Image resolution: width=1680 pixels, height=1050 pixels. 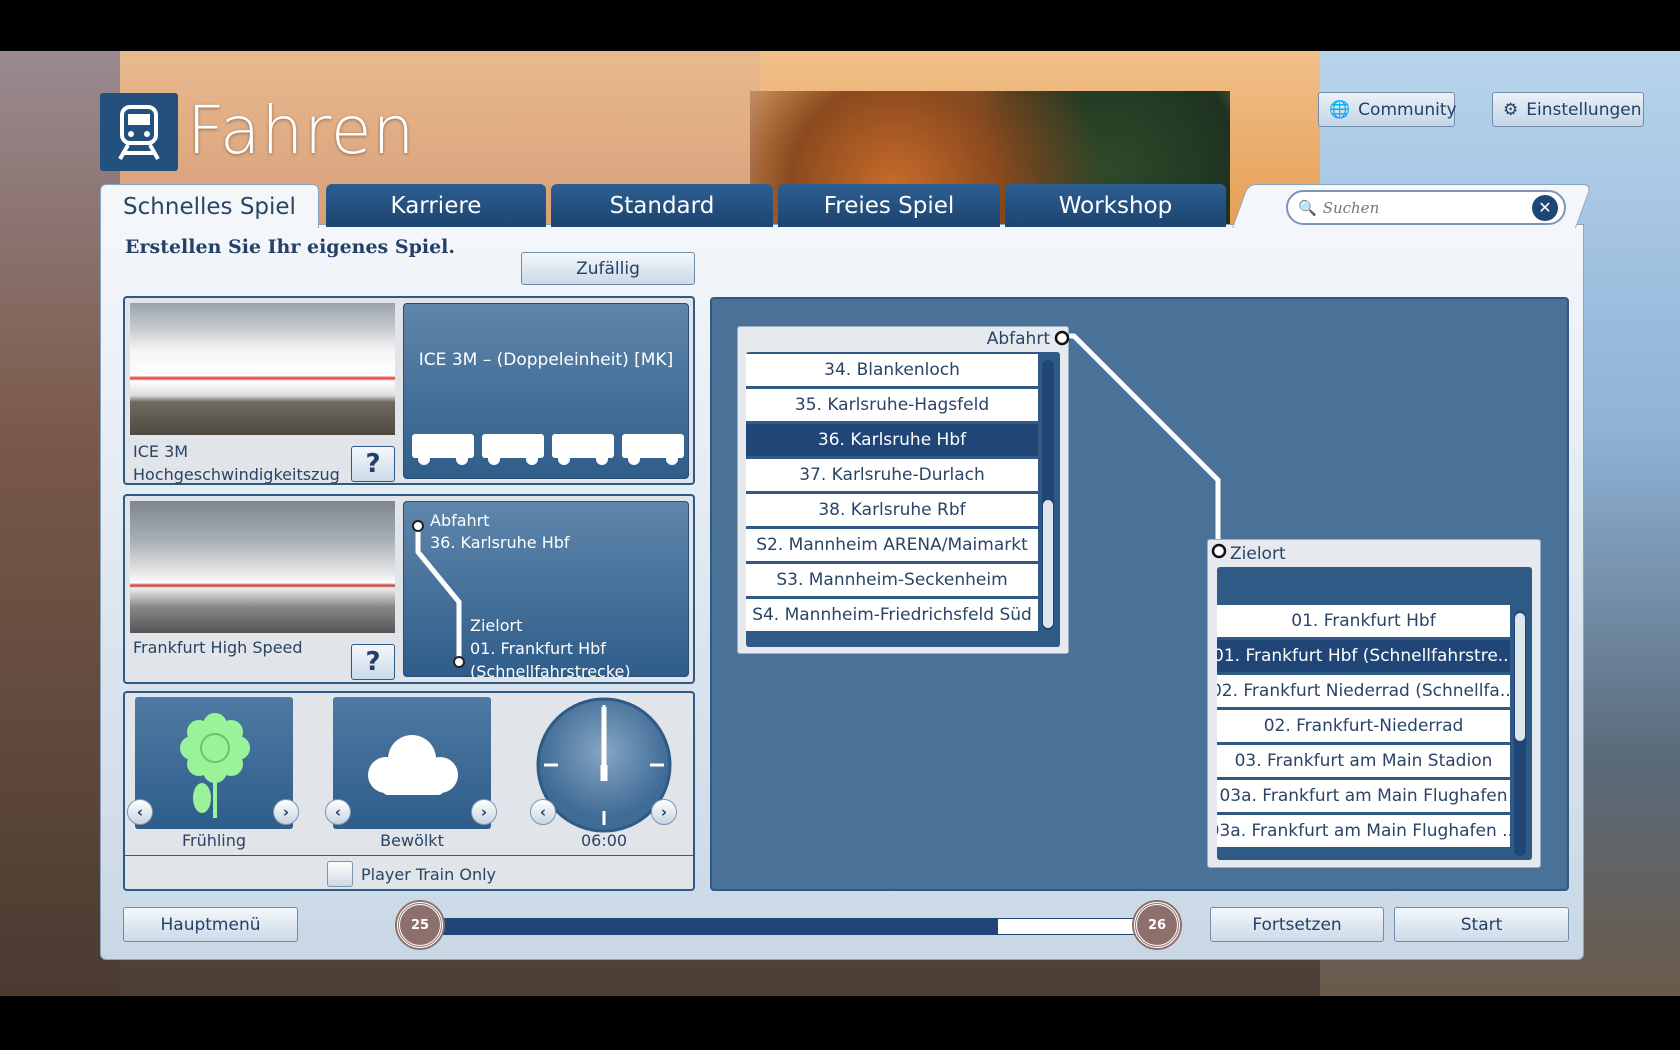 What do you see at coordinates (236, 463) in the screenshot?
I see `train-name: ICE 3M Hochgeschwindigkeitszug` at bounding box center [236, 463].